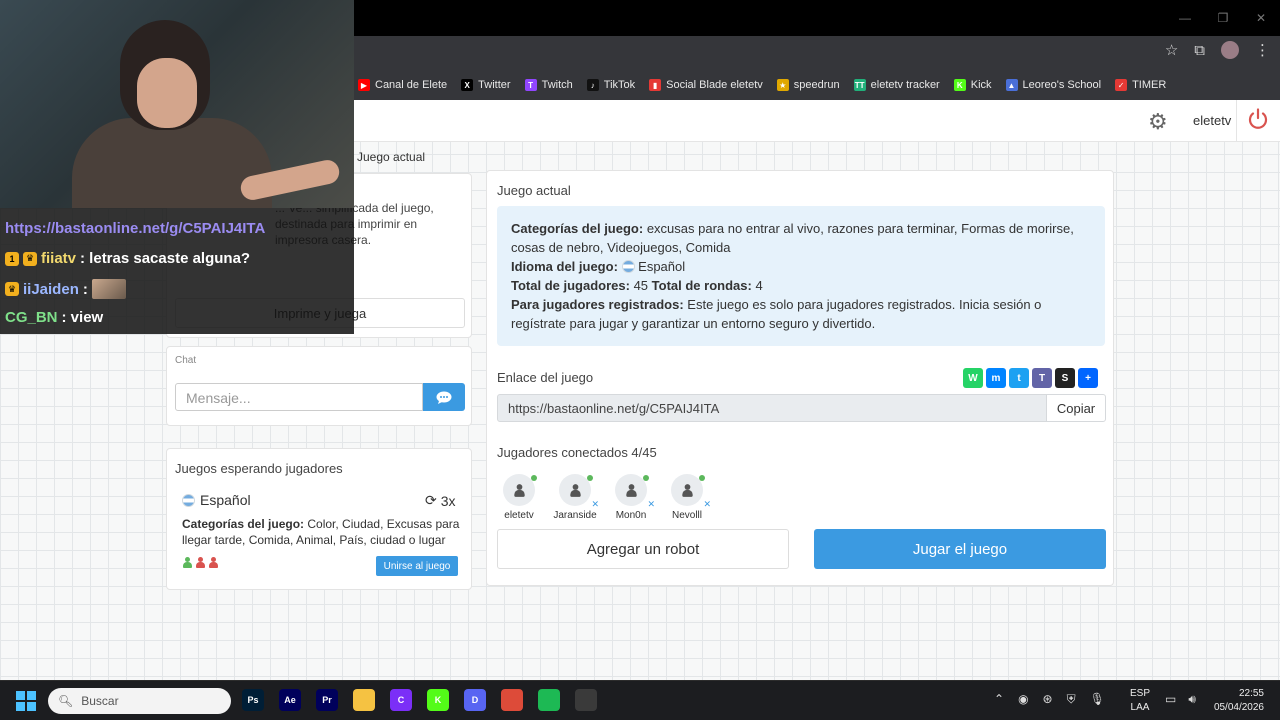 The height and width of the screenshot is (720, 1280). I want to click on username-link: eletetv, so click(1212, 120).